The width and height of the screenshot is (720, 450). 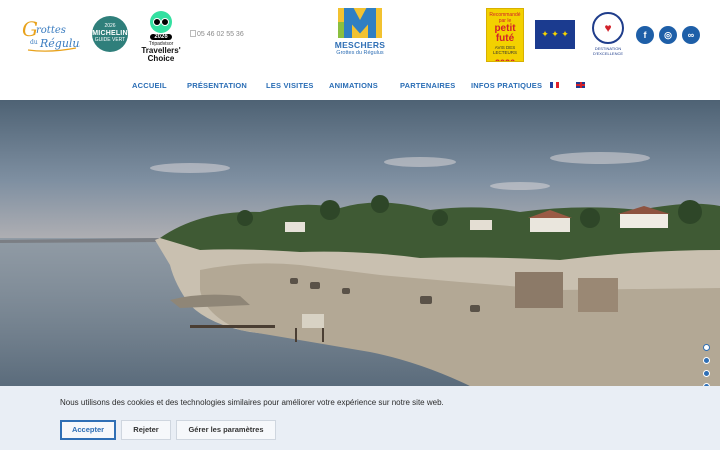 What do you see at coordinates (149, 85) in the screenshot?
I see `nav-item-accueil: ACCUEIL` at bounding box center [149, 85].